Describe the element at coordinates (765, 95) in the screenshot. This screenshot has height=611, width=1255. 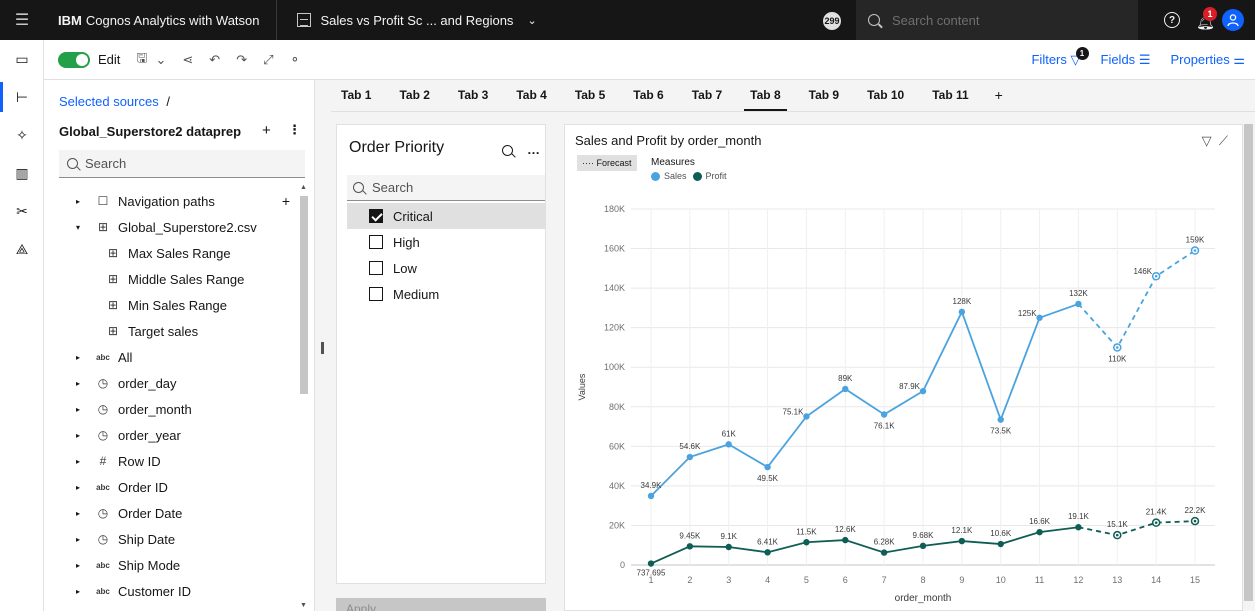
I see `tab-8: Tab 8` at that location.